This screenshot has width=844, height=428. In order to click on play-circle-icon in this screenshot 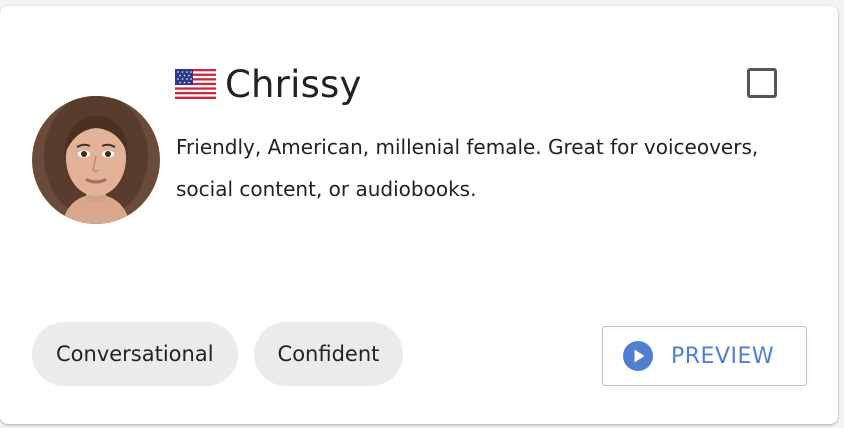, I will do `click(638, 356)`.